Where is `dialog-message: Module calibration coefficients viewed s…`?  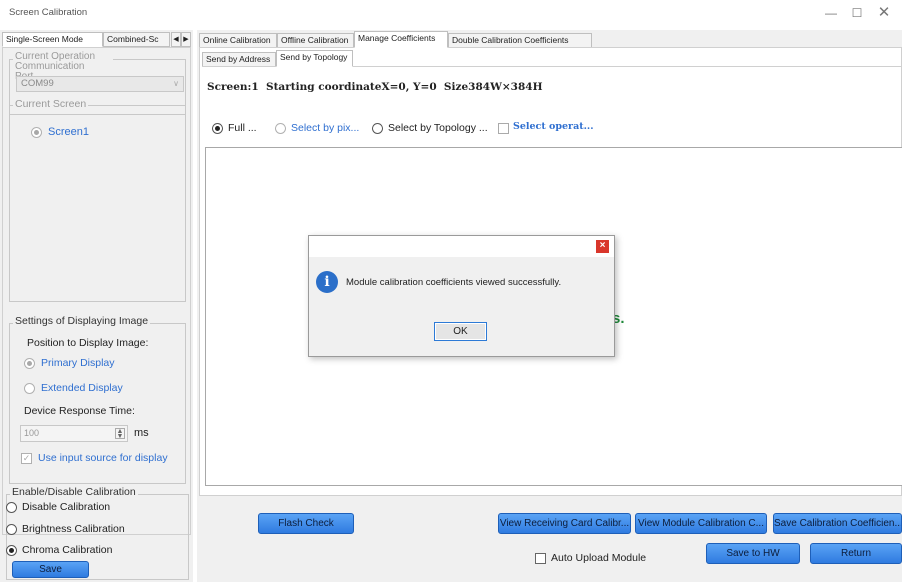 dialog-message: Module calibration coefficients viewed s… is located at coordinates (454, 282).